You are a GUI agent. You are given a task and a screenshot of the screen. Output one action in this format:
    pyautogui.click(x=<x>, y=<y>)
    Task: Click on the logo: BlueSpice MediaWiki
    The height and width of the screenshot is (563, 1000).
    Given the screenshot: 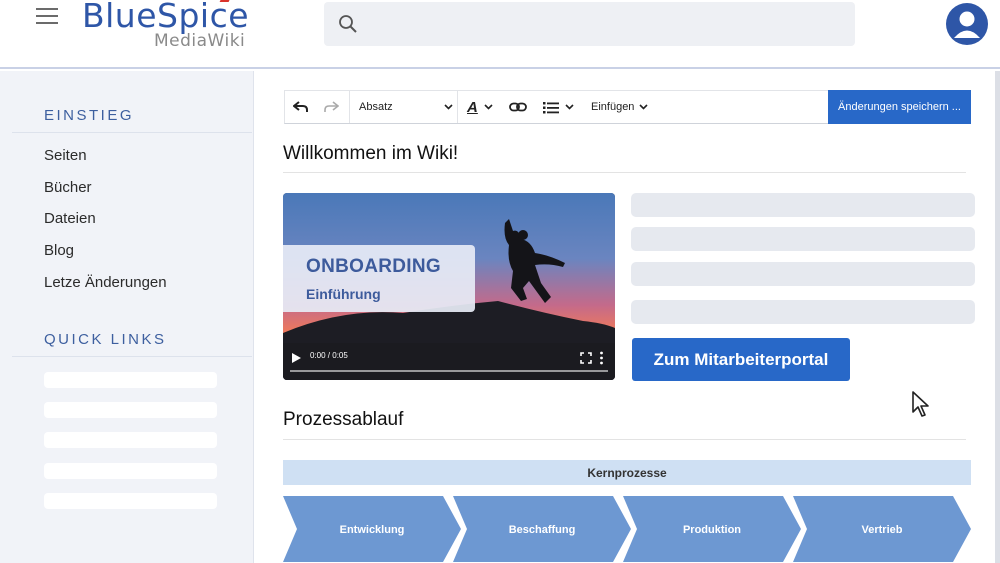 What is the action you would take?
    pyautogui.click(x=165, y=25)
    